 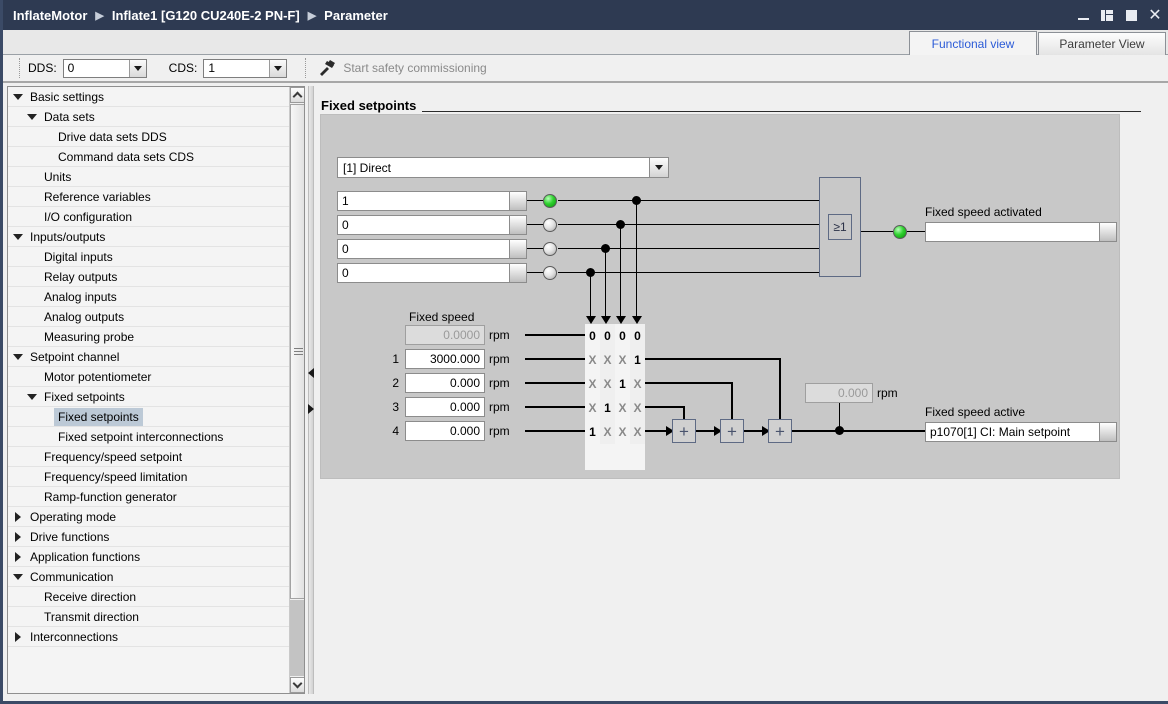 I want to click on selection-mode-dropdown: [1] Direct, so click(x=503, y=167).